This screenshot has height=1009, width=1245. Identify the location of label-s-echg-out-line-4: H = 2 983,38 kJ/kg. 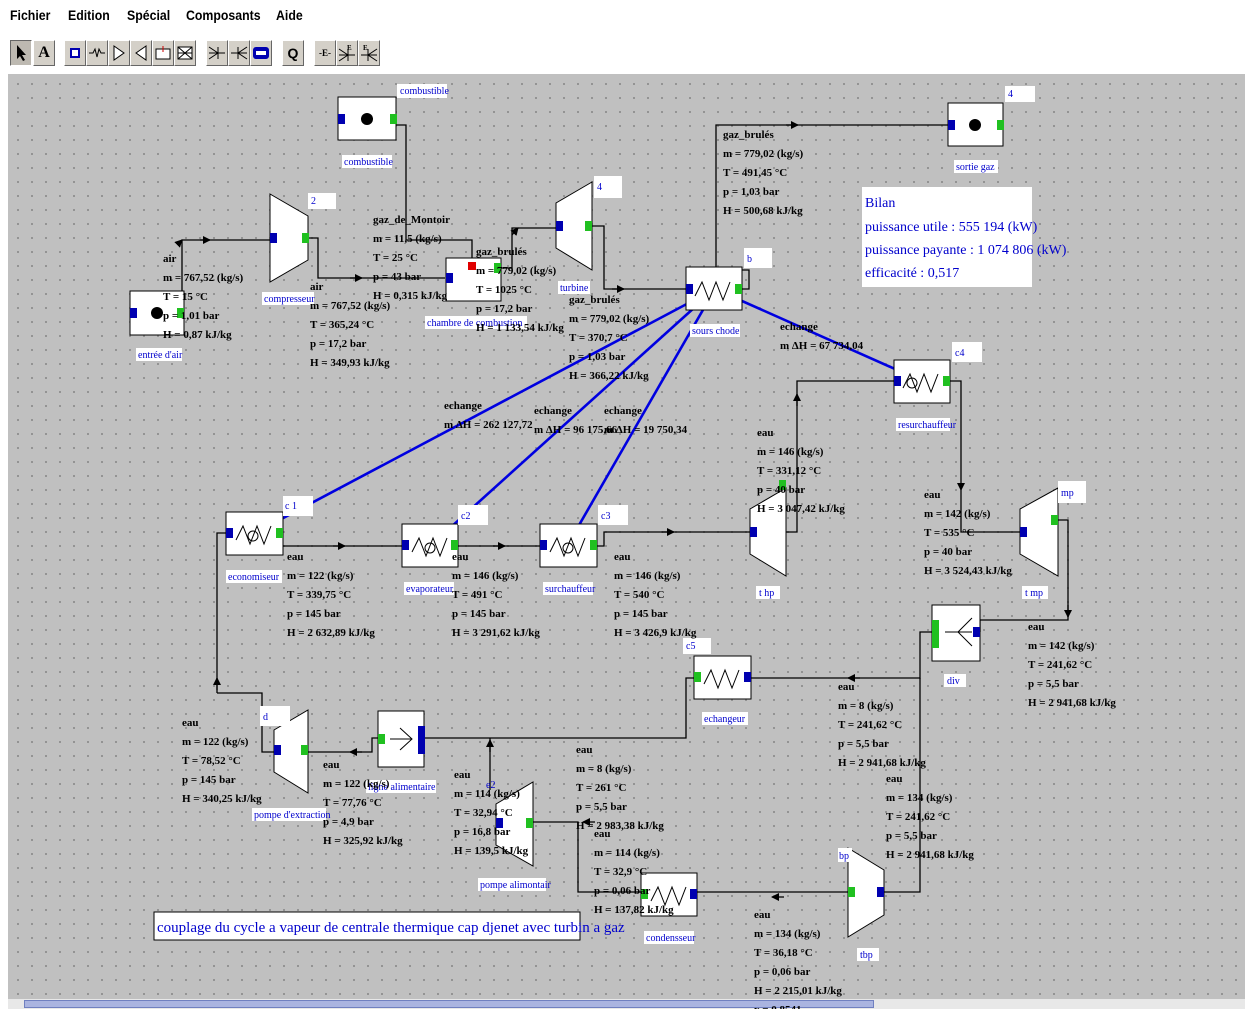
(620, 826).